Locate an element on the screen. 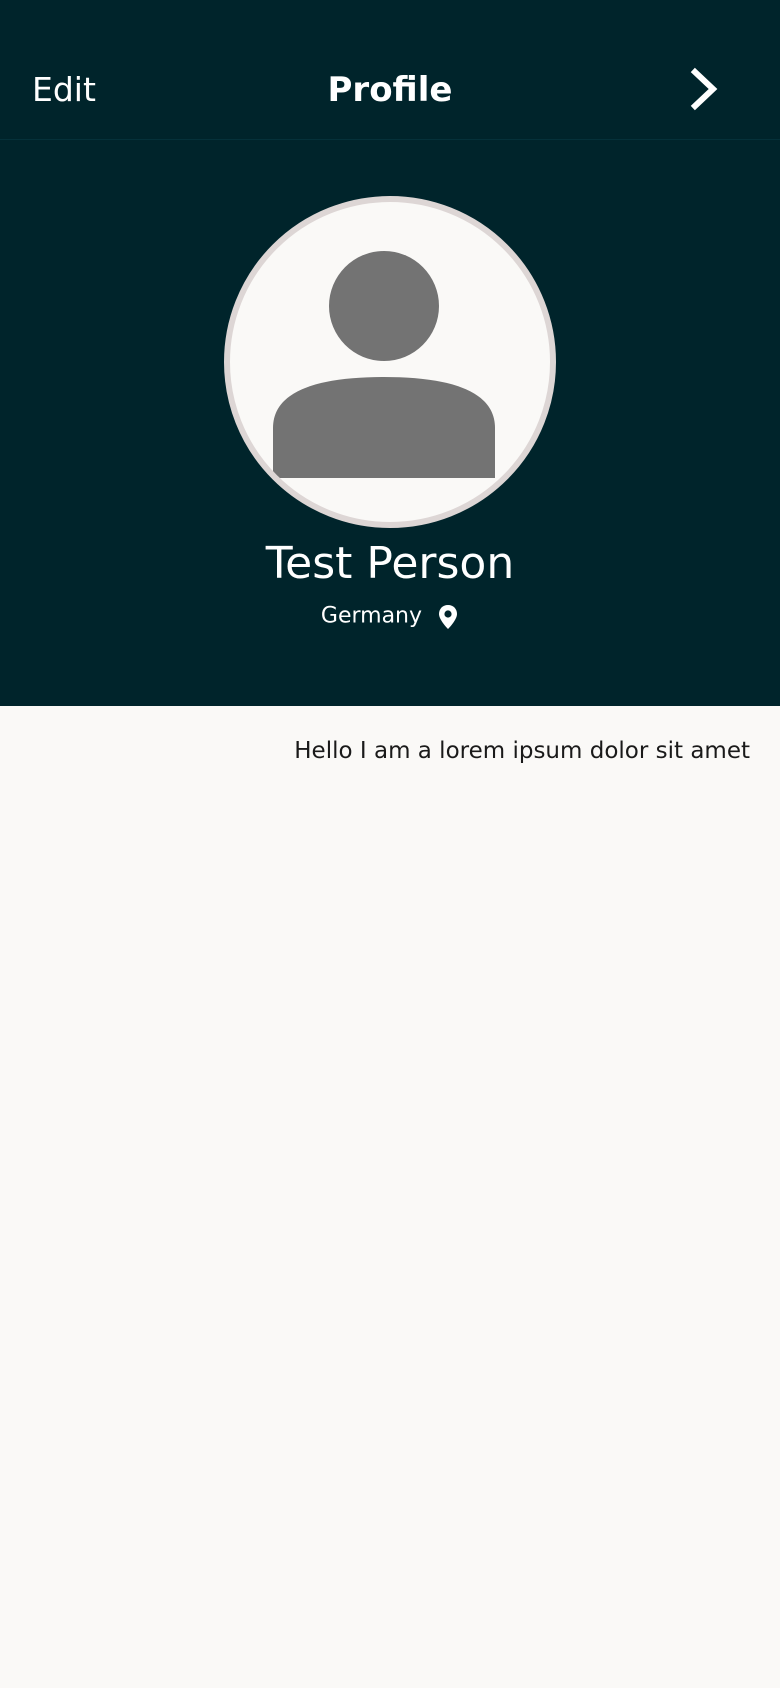 This screenshot has height=1688, width=780. map-pin-icon is located at coordinates (448, 617).